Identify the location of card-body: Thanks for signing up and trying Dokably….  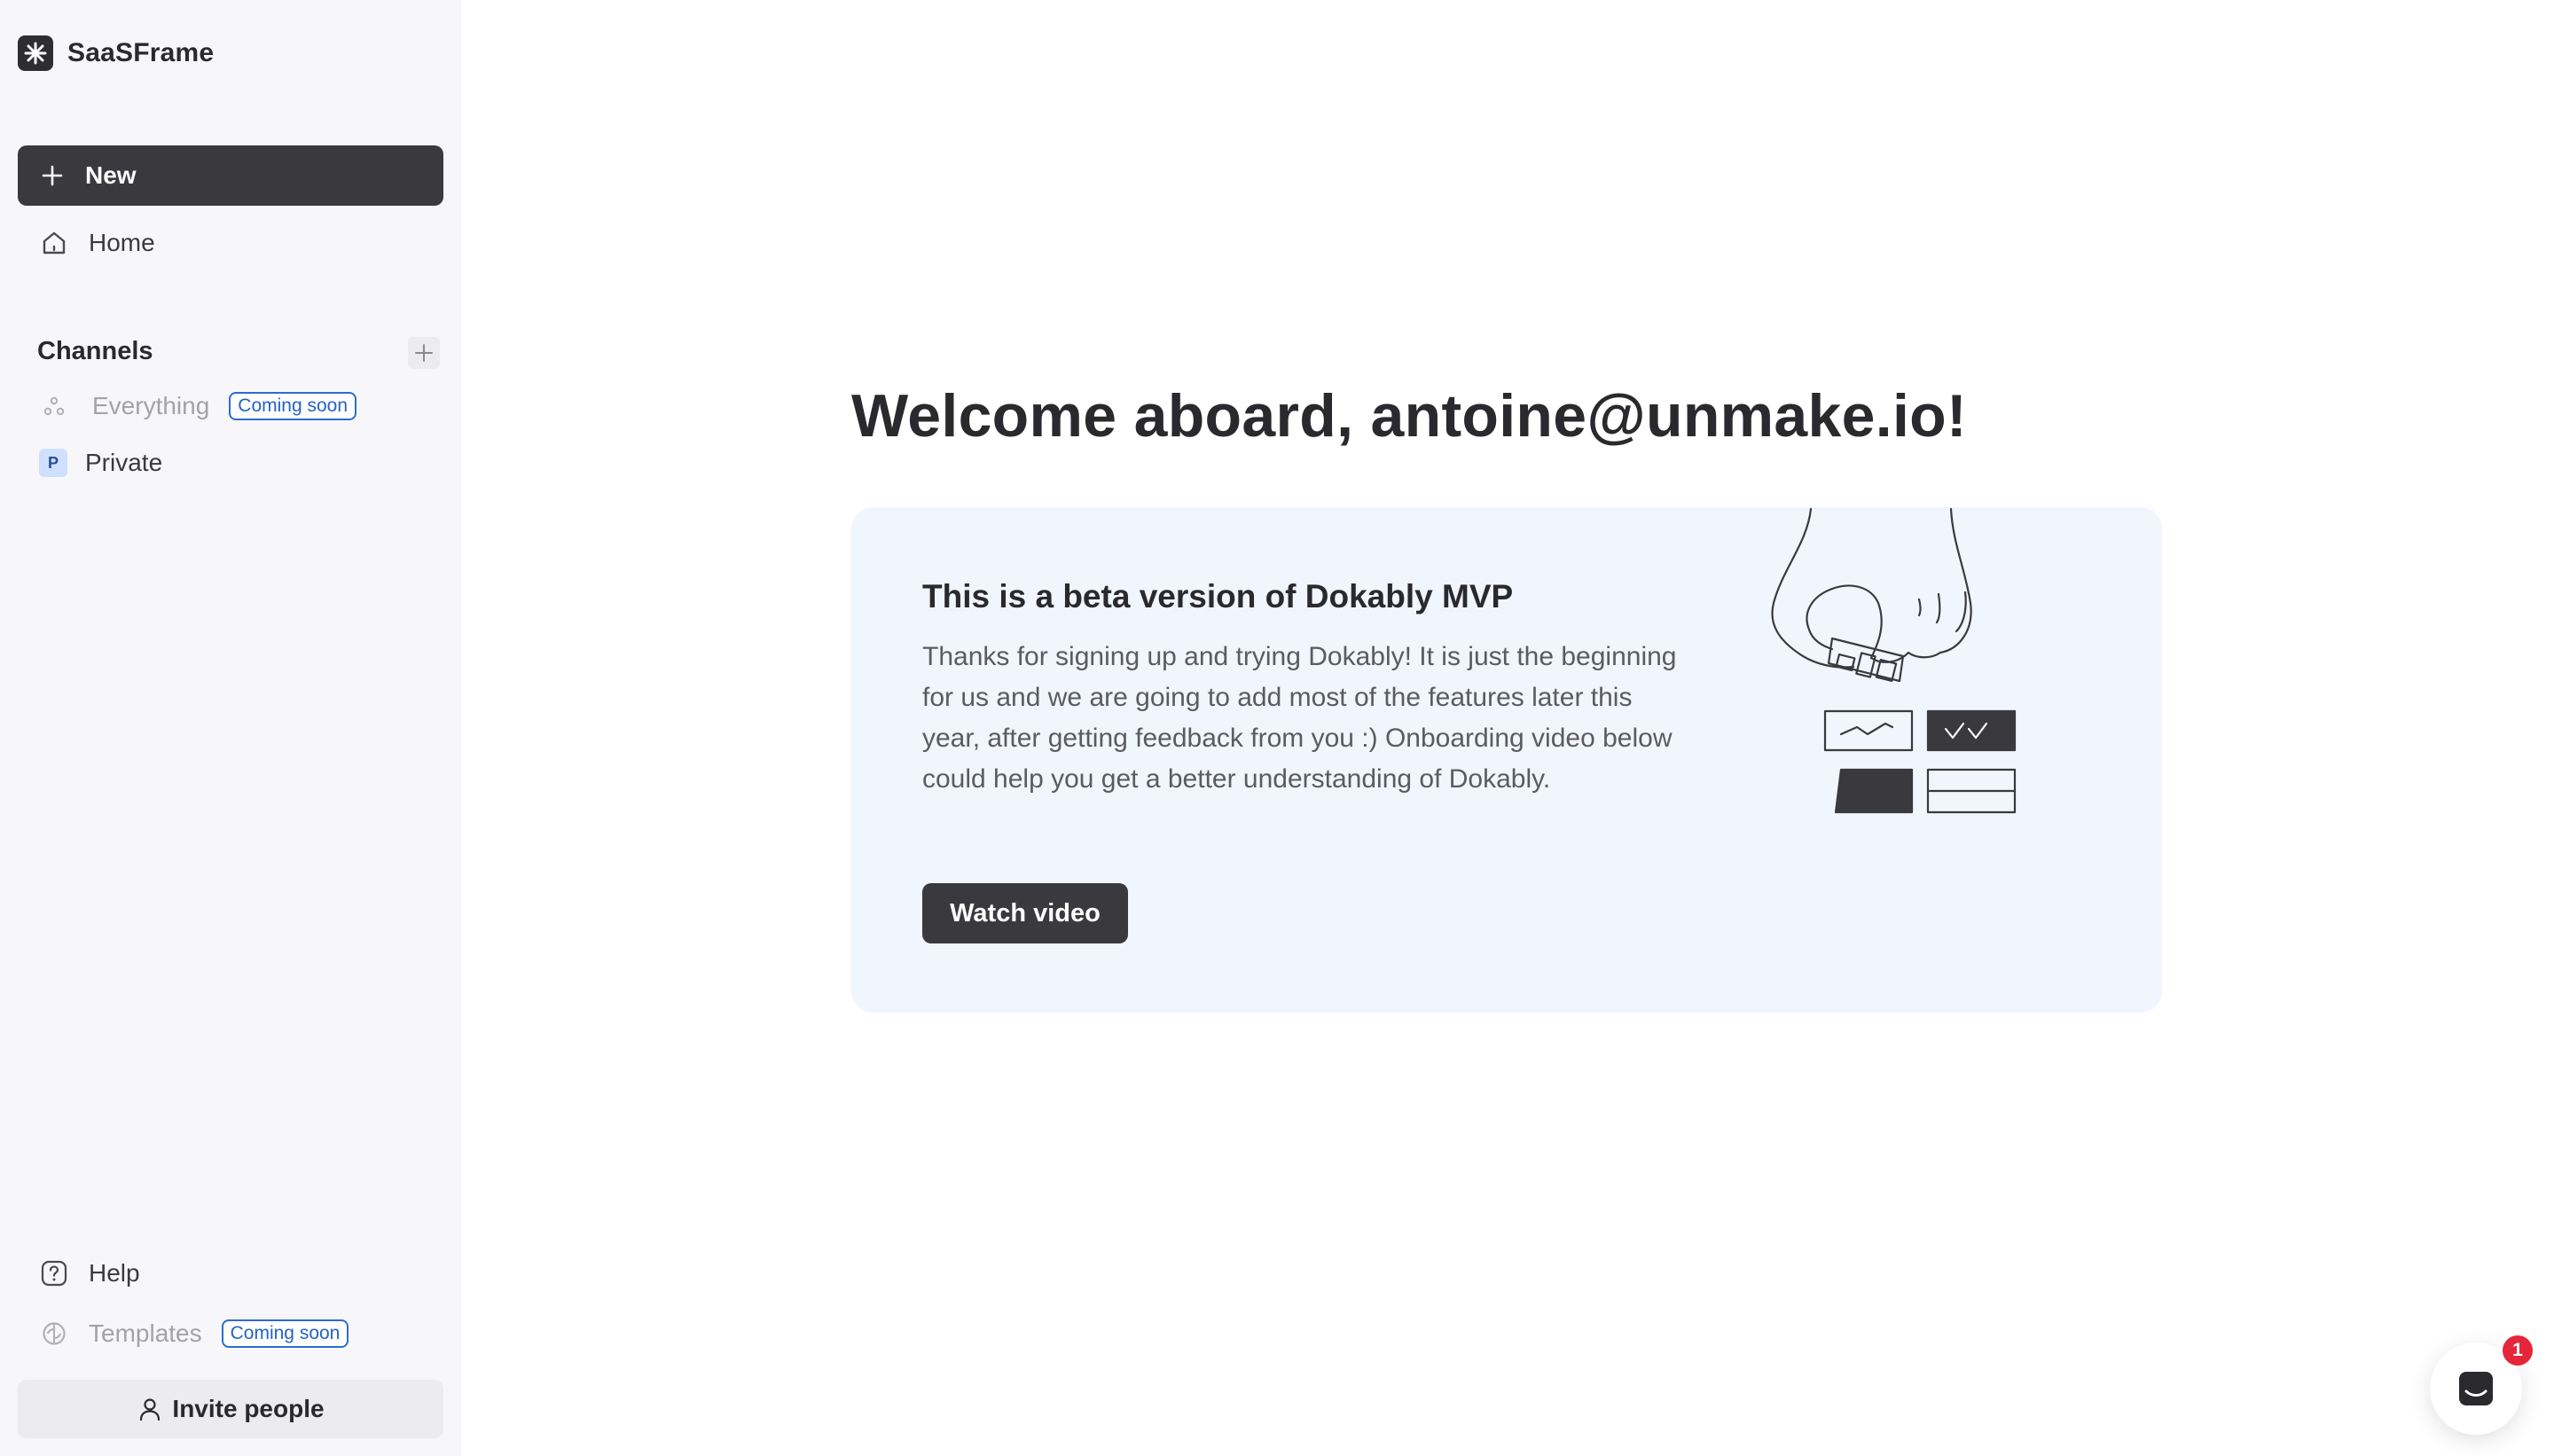
(1299, 718).